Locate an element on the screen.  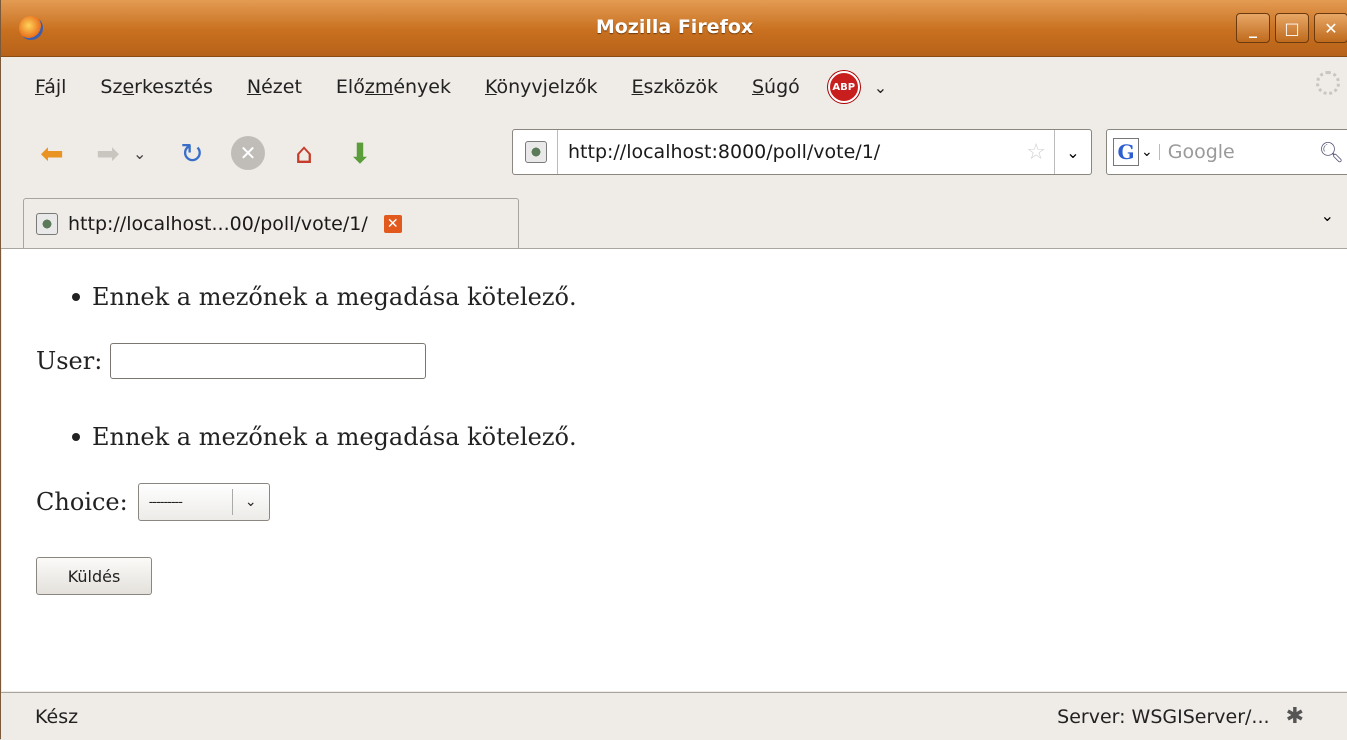
menu-view: Nézet is located at coordinates (274, 87).